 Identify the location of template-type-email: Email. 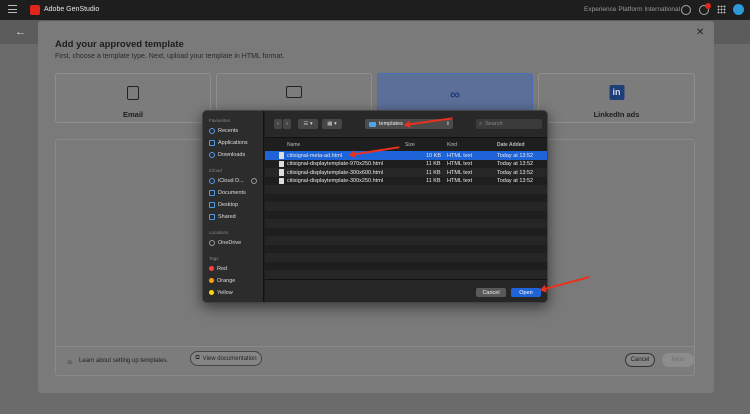
(133, 98).